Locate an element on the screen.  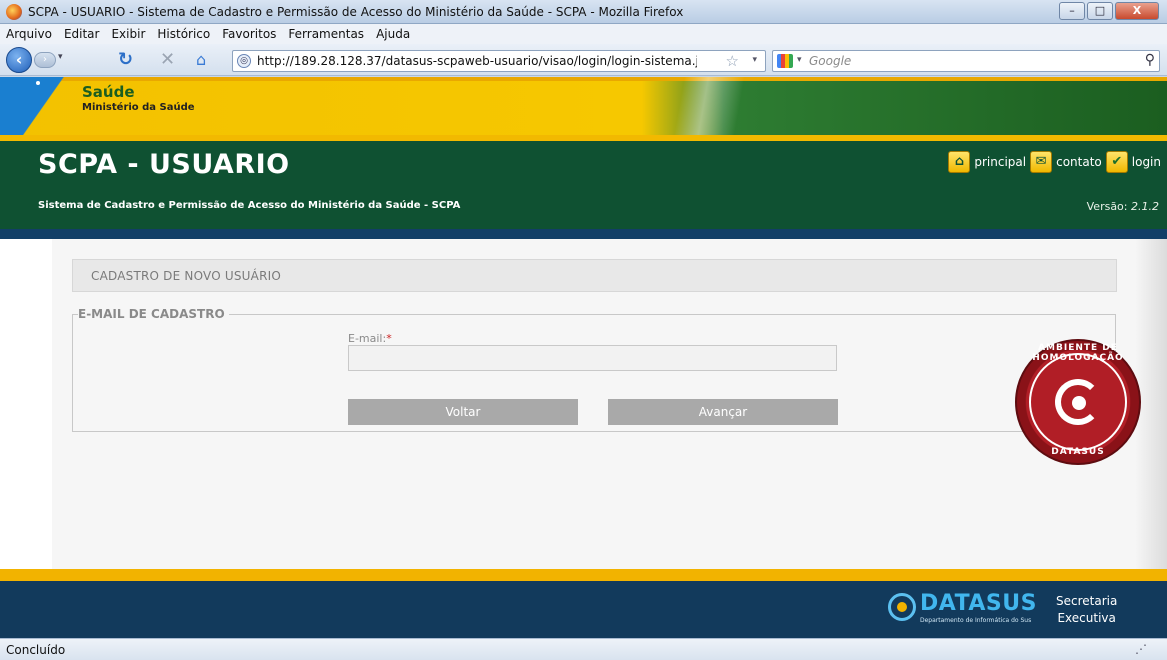
forward-button: › is located at coordinates (45, 60).